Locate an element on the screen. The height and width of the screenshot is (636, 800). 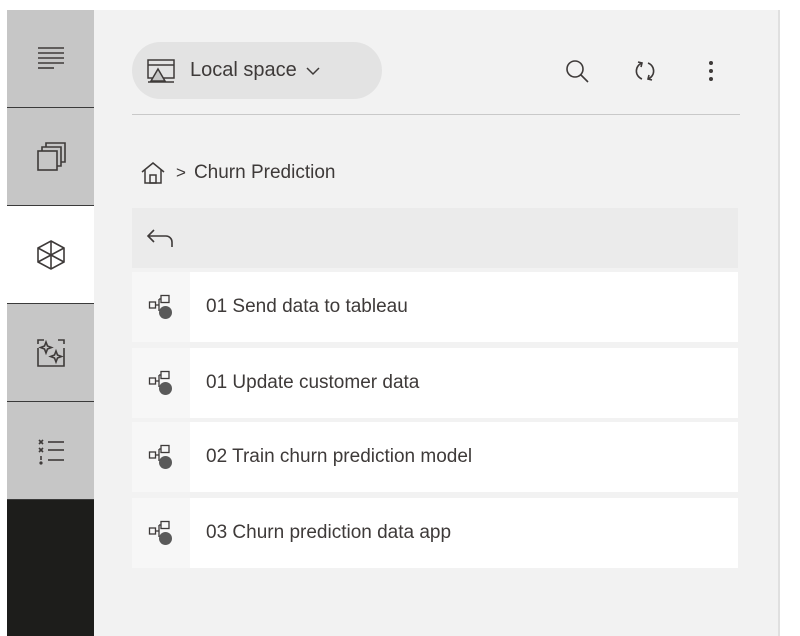
workflow-list-item: 03 Churn prediction data app is located at coordinates (435, 533).